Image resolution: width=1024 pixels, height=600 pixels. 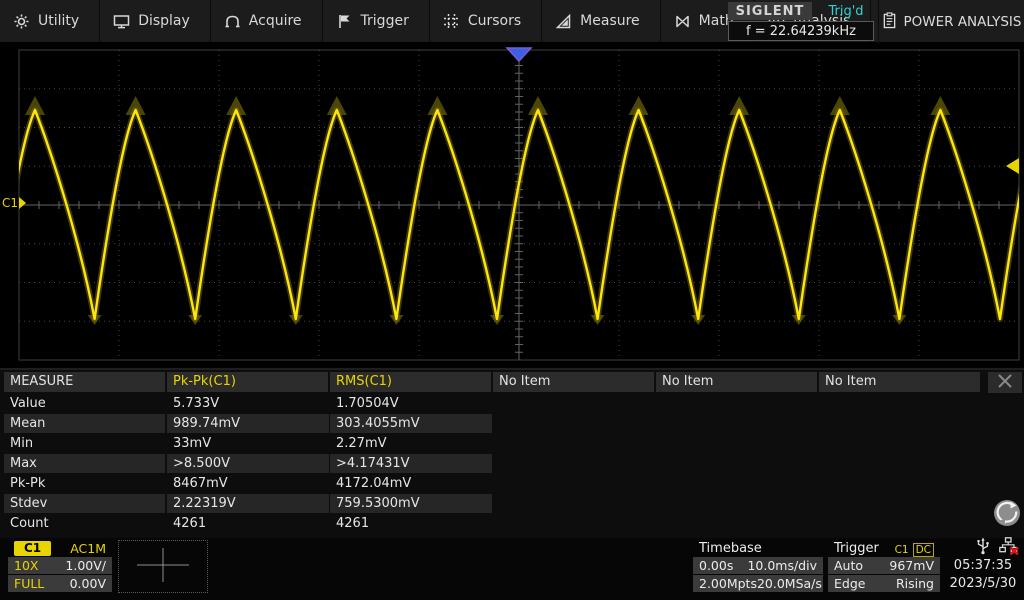 What do you see at coordinates (344, 21) in the screenshot?
I see `flag-icon` at bounding box center [344, 21].